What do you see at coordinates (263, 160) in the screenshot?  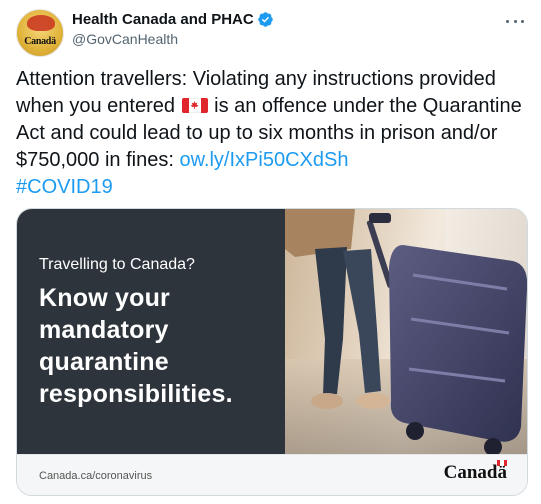 I see `tweet-link: ow.ly/IxPi50CXdSh` at bounding box center [263, 160].